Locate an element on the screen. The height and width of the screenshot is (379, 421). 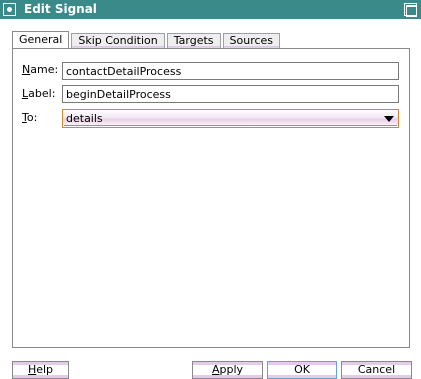
name-row: Name: is located at coordinates (41, 69).